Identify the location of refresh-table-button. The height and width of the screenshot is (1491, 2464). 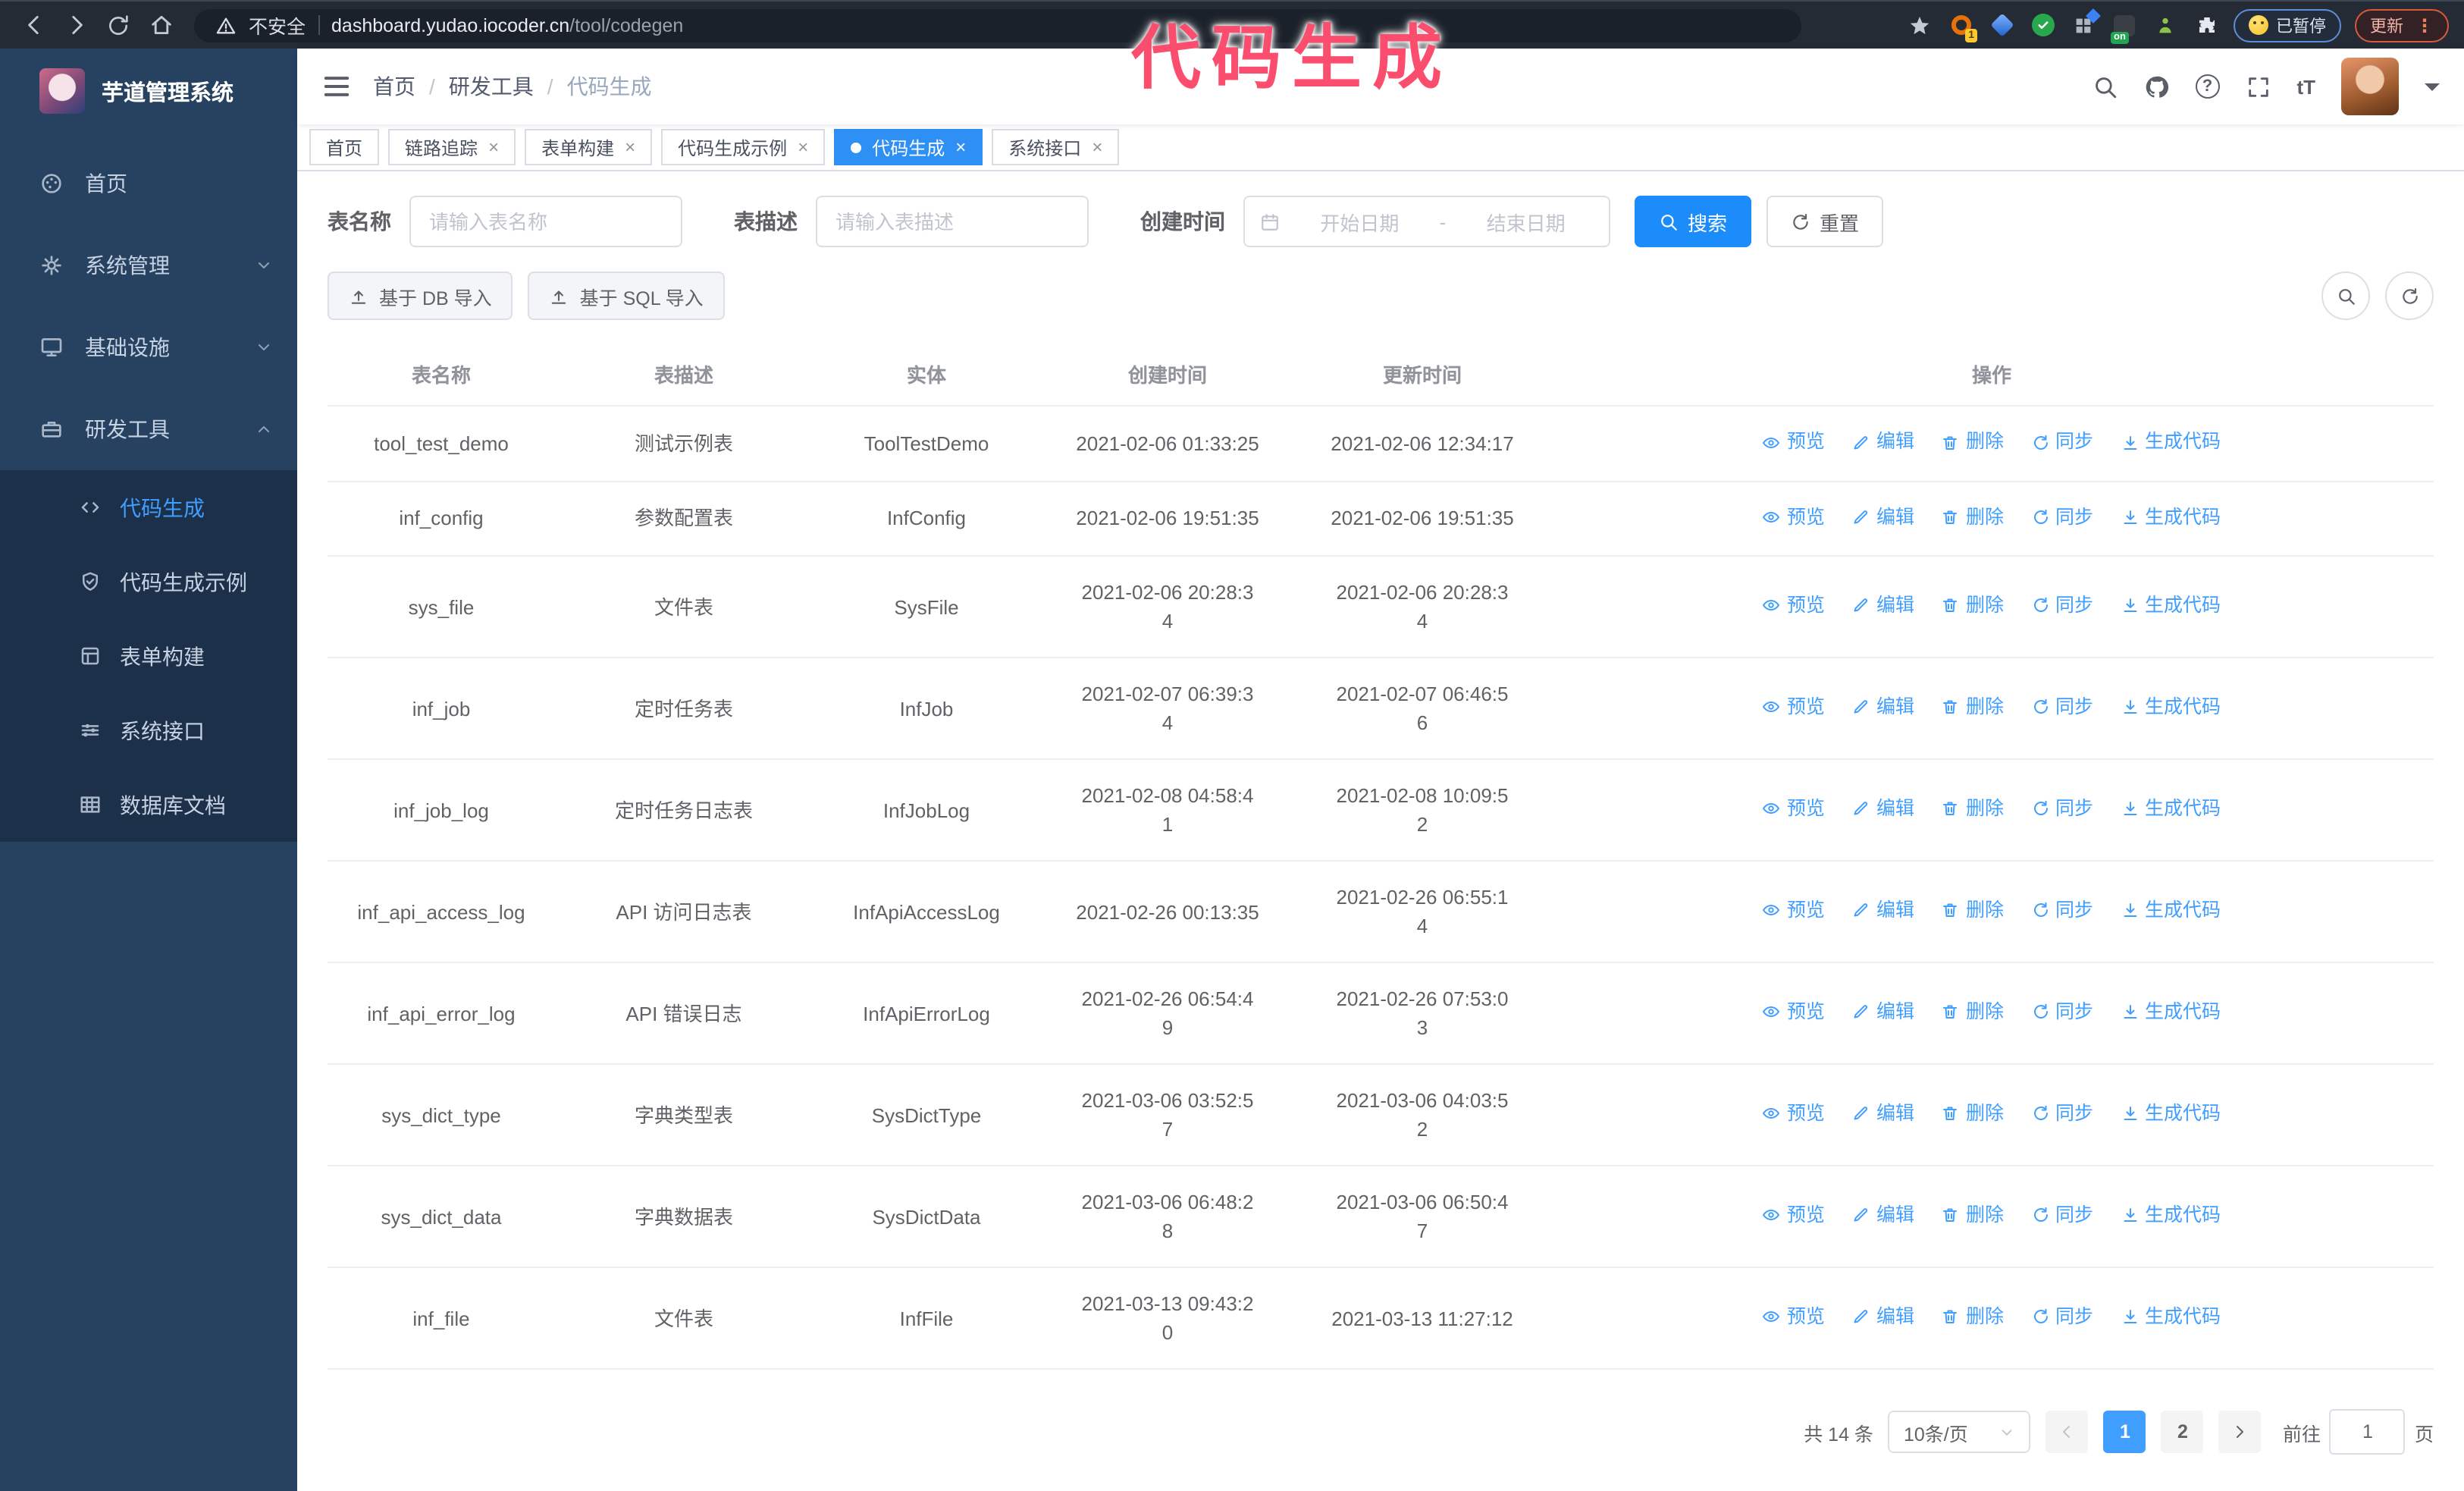
(2410, 296).